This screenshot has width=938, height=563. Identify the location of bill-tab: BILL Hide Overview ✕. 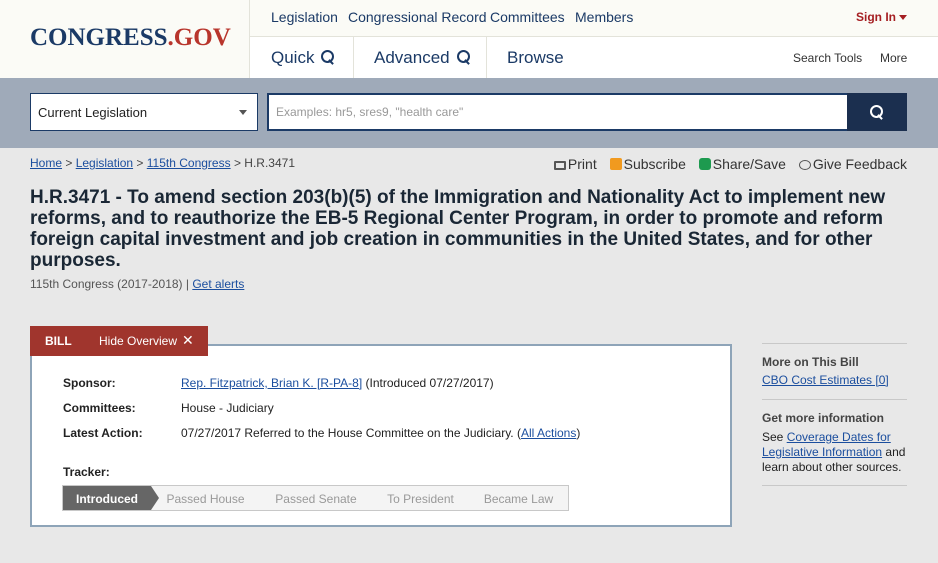
(119, 341).